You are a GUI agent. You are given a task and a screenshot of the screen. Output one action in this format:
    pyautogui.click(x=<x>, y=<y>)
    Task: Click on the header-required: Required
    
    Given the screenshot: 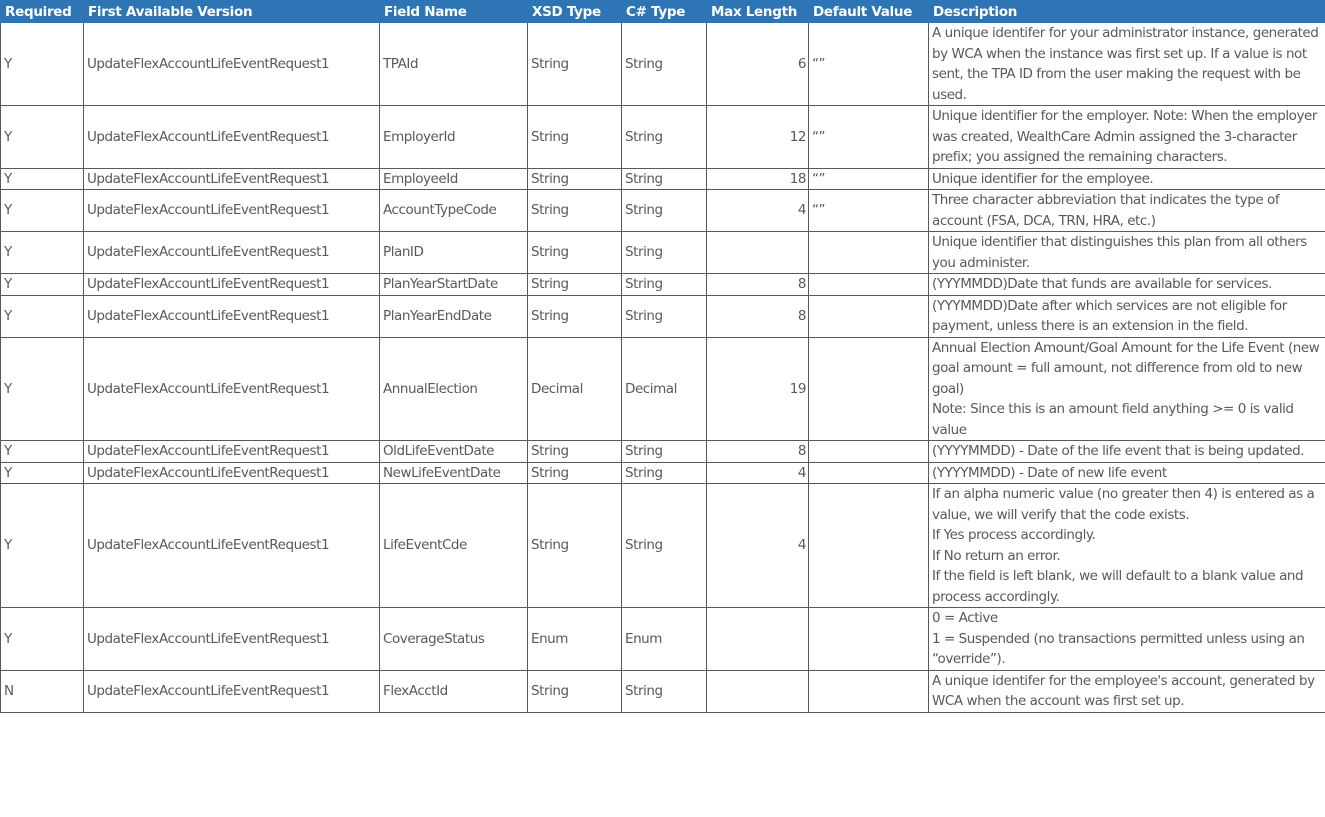 What is the action you would take?
    pyautogui.click(x=42, y=11)
    